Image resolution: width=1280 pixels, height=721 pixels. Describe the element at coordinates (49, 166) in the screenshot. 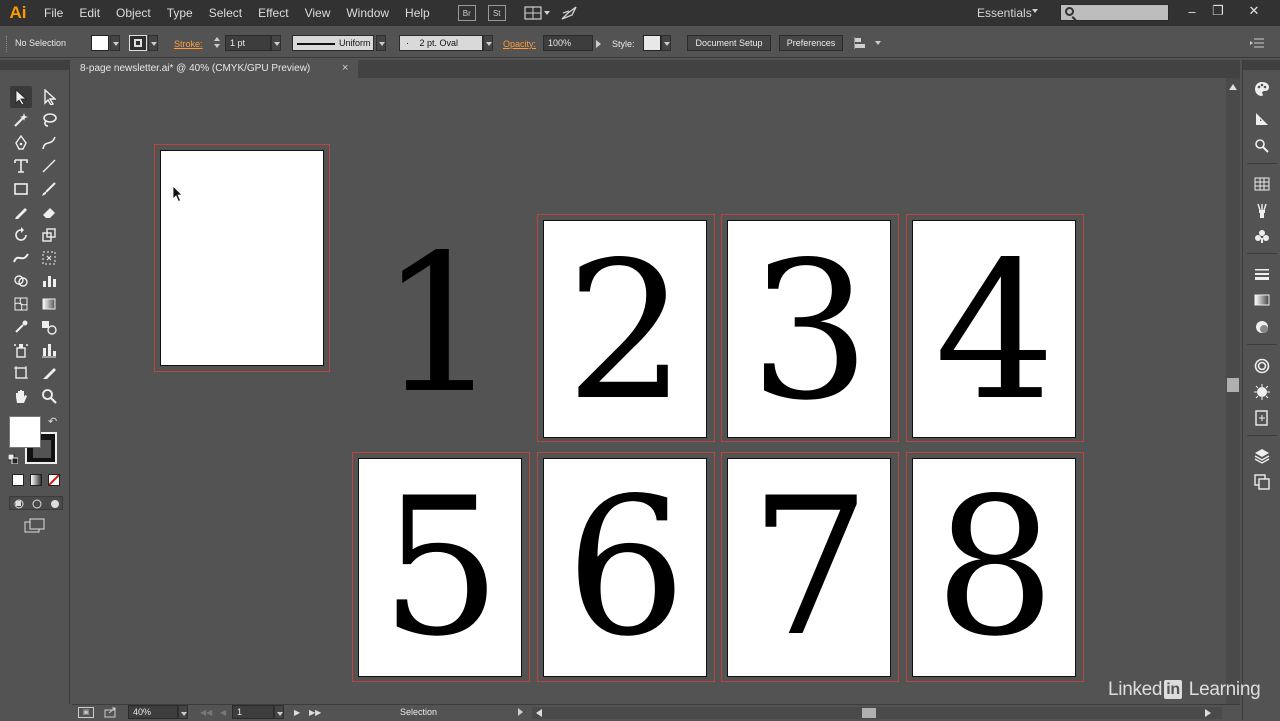

I see `line-segment-tool-icon` at that location.